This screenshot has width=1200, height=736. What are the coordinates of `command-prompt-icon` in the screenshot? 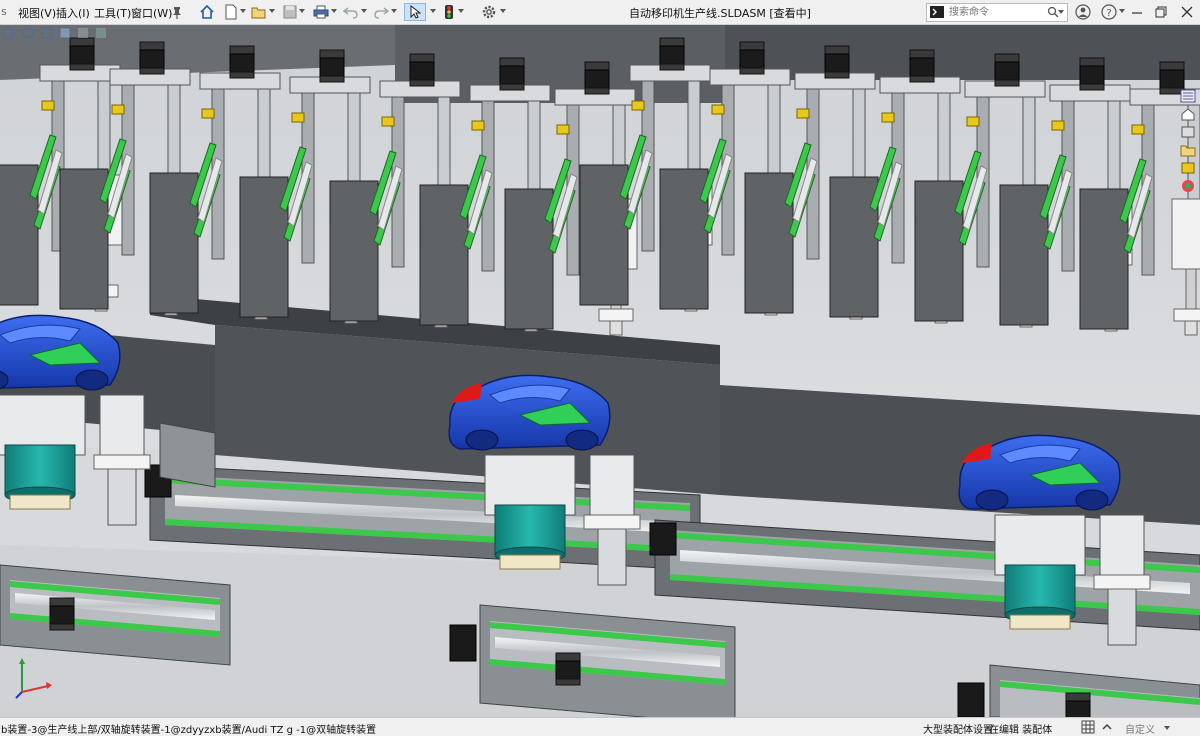 It's located at (937, 12).